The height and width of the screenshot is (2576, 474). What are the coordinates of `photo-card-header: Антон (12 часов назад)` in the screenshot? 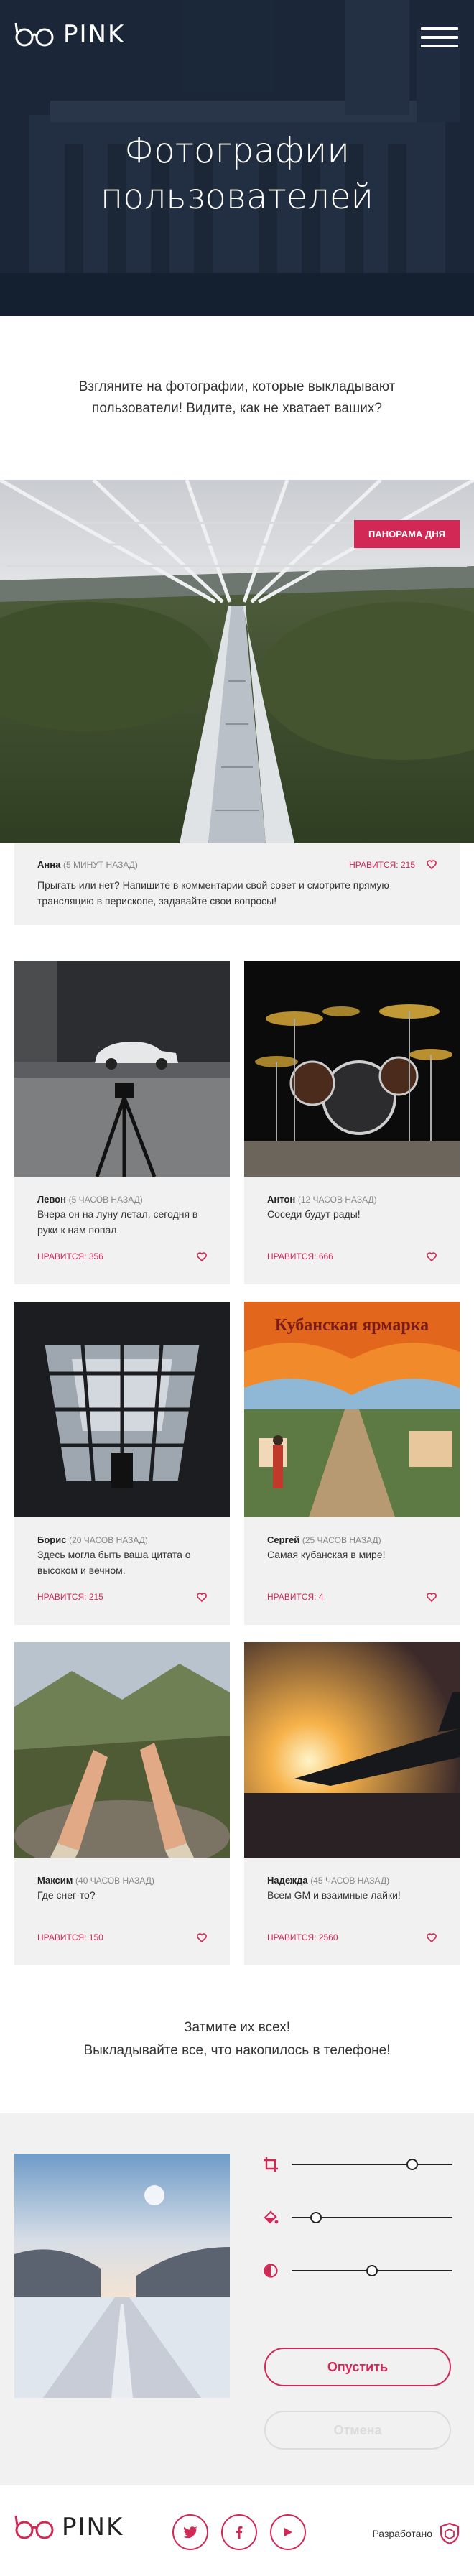 It's located at (352, 1199).